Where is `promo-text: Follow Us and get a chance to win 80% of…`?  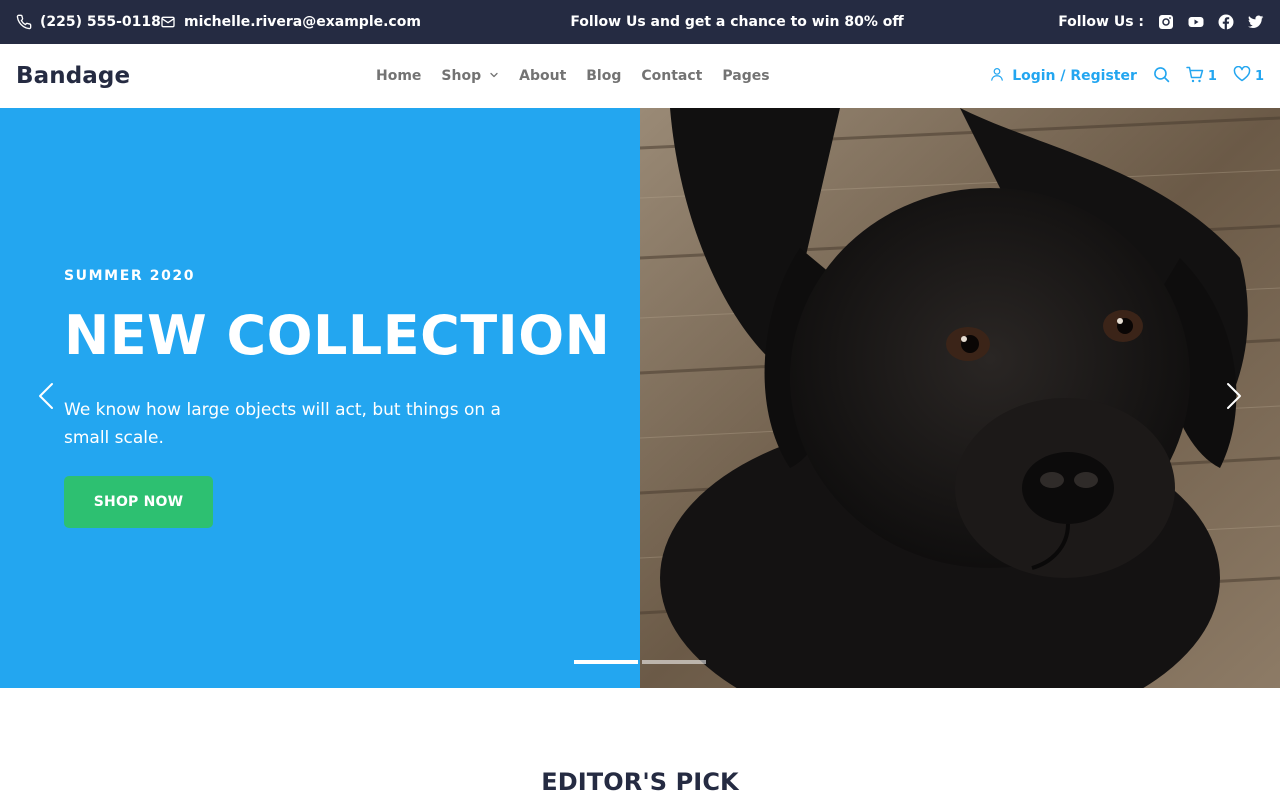
promo-text: Follow Us and get a chance to win 80% of… is located at coordinates (737, 22).